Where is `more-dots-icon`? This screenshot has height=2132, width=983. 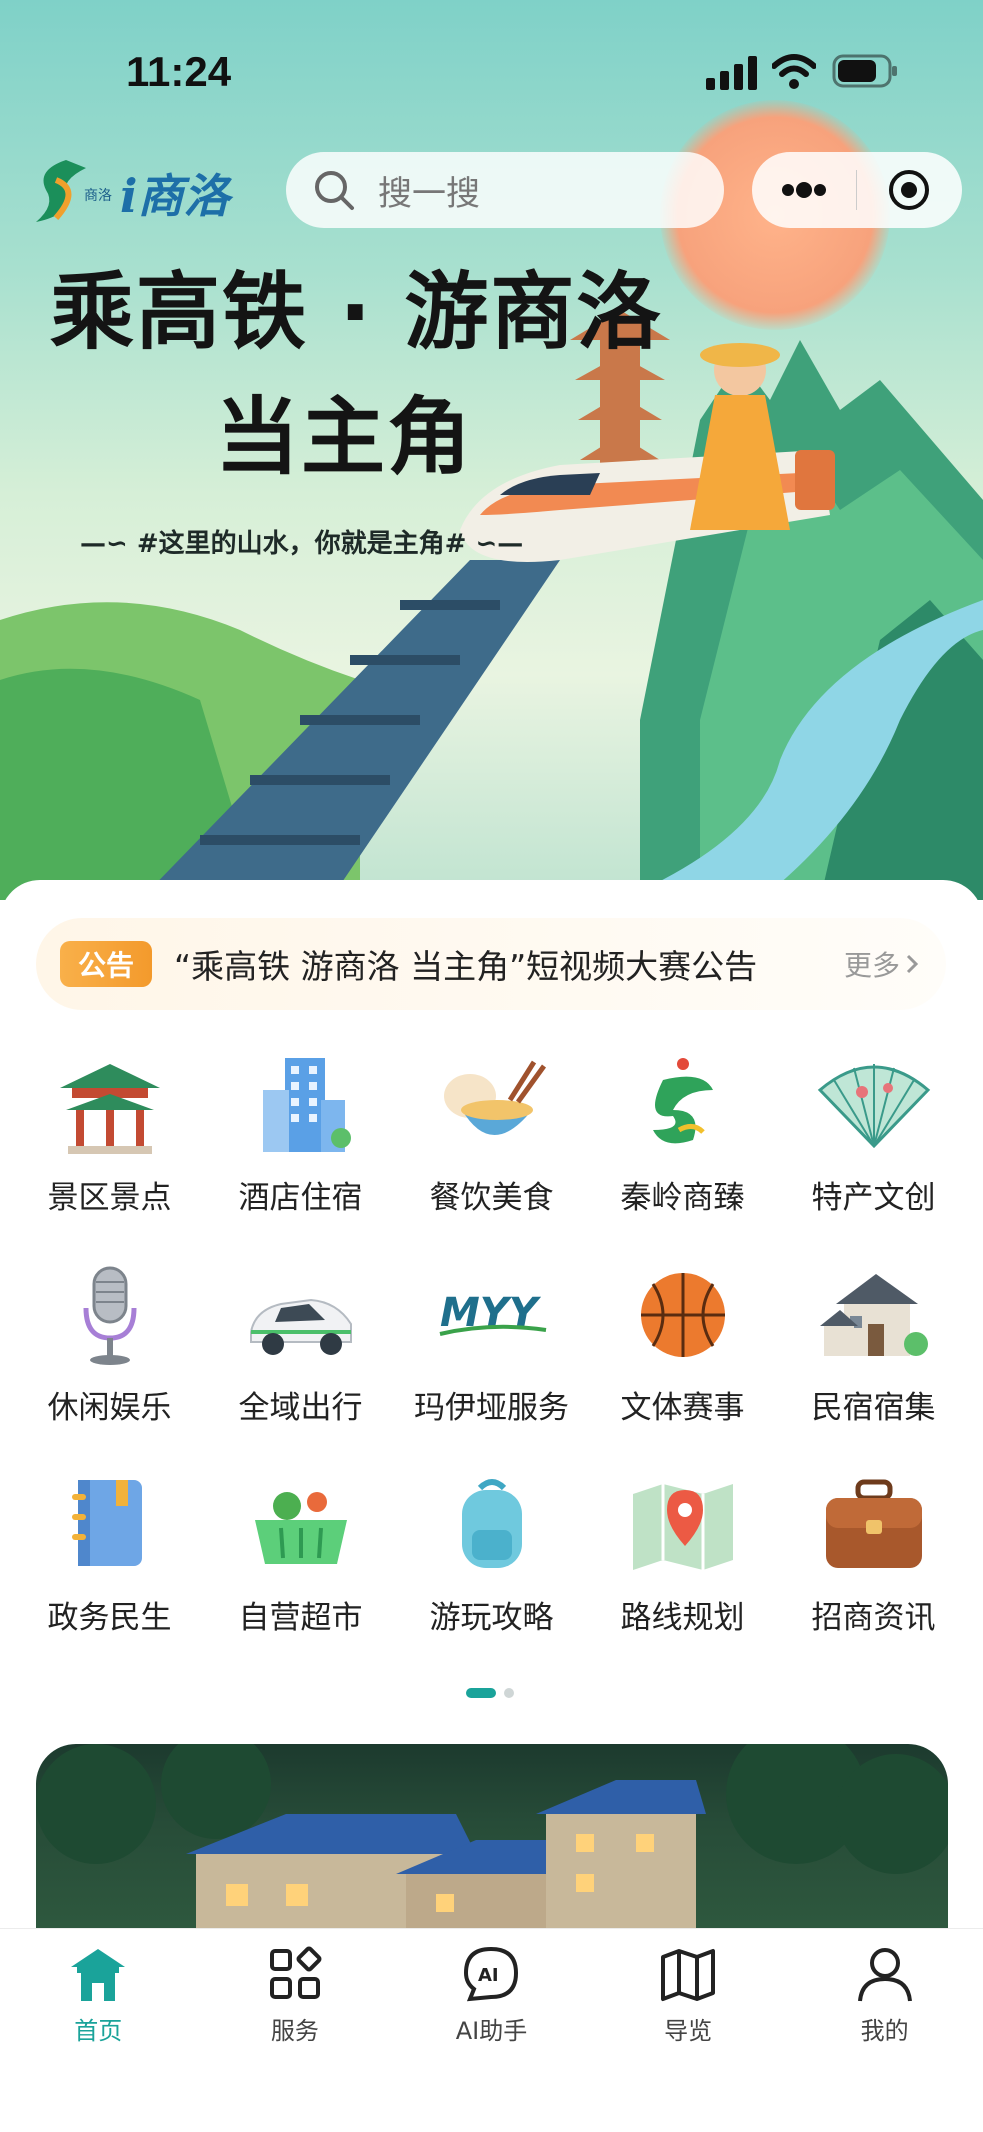
more-dots-icon is located at coordinates (804, 190).